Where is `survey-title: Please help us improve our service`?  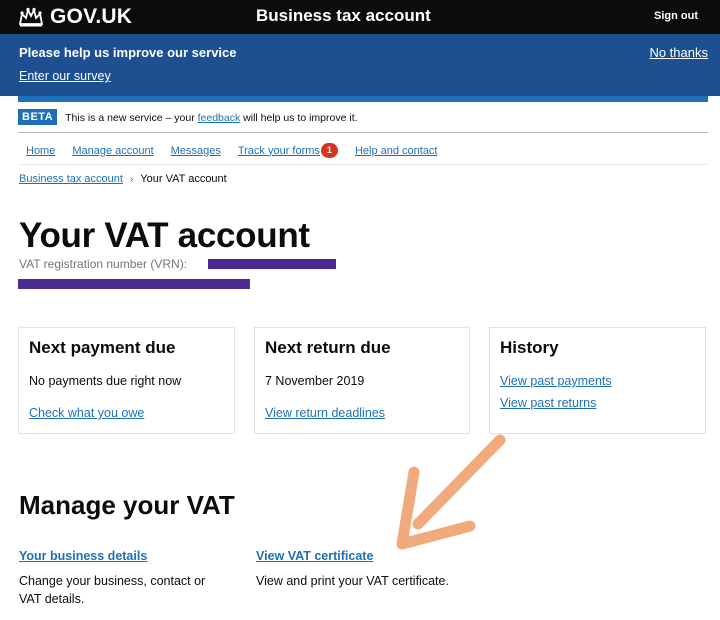 survey-title: Please help us improve our service is located at coordinates (128, 52).